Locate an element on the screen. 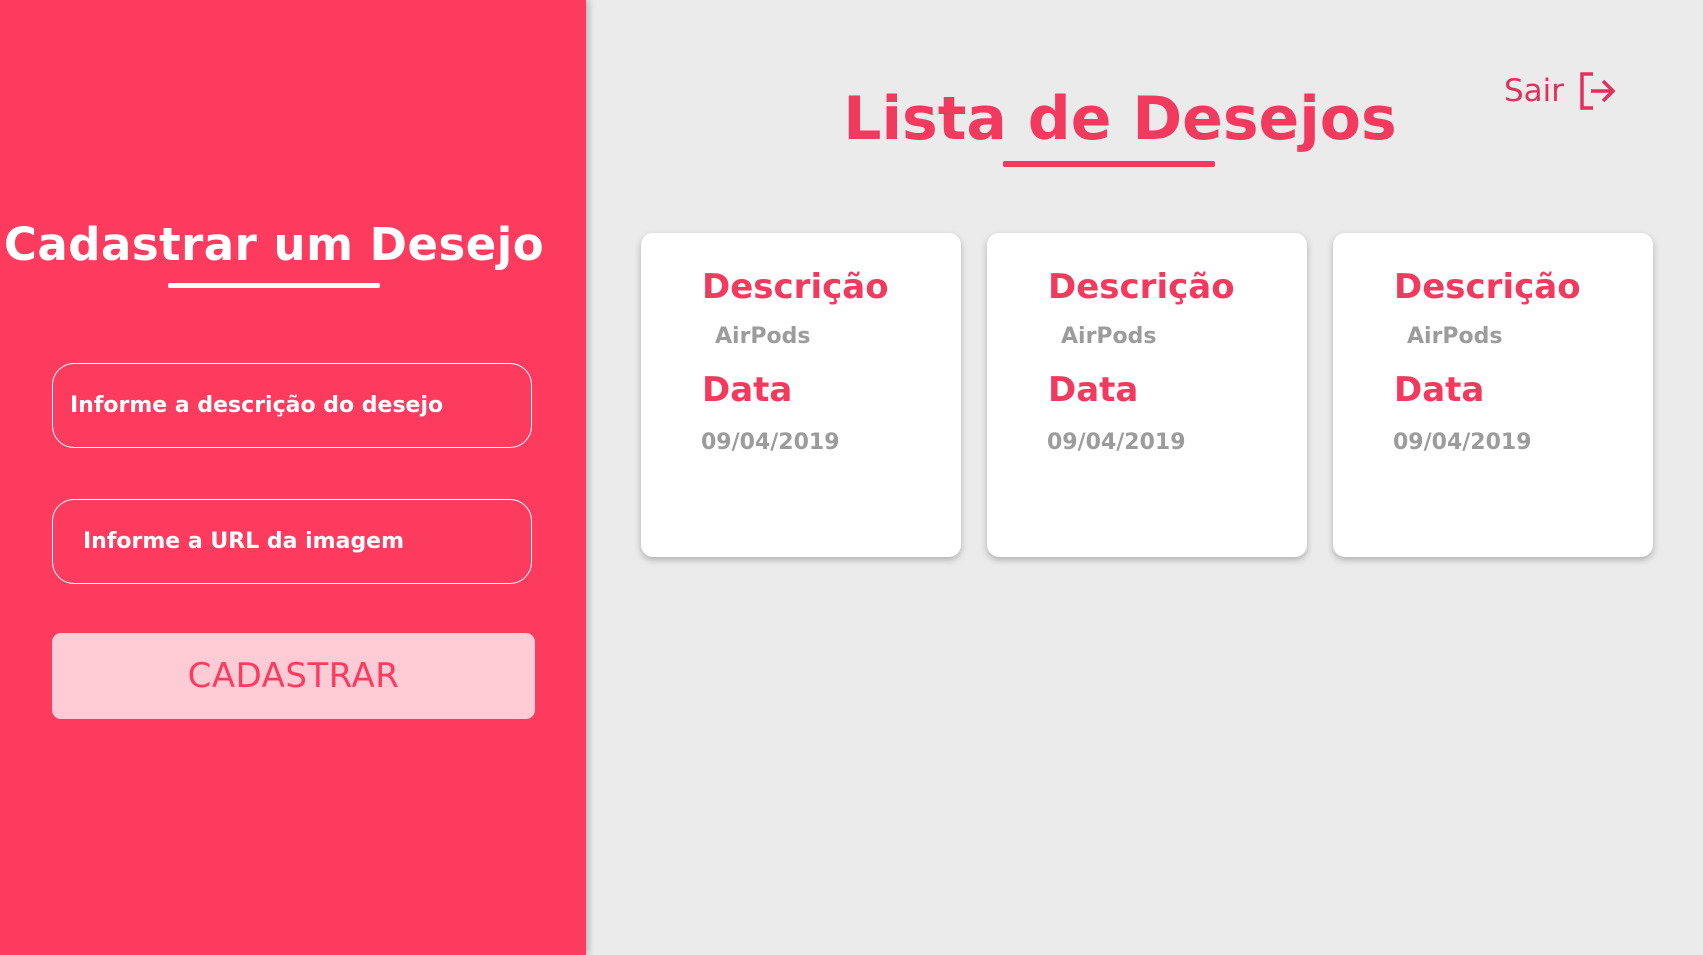 This screenshot has width=1703, height=955. logout-label: Sair is located at coordinates (1534, 91).